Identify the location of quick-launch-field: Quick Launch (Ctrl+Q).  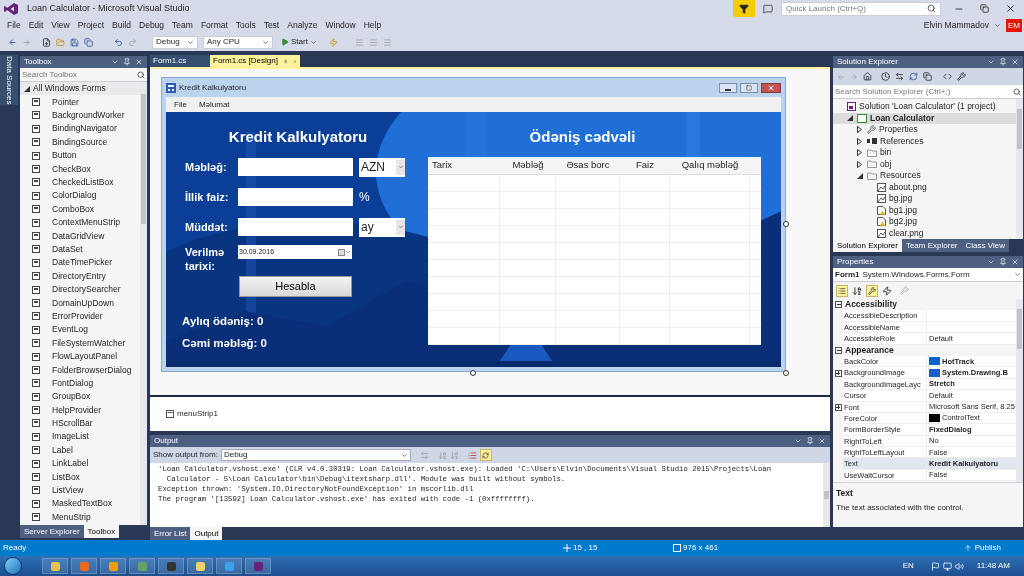
(861, 8).